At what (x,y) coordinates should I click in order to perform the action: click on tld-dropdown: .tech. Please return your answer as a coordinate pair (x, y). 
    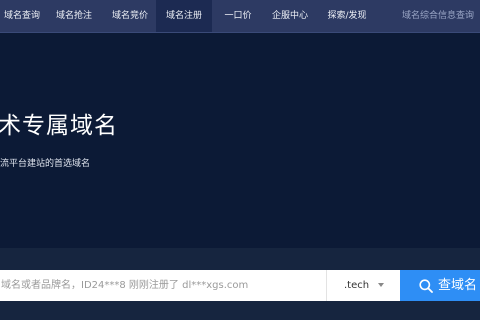
    Looking at the image, I should click on (363, 285).